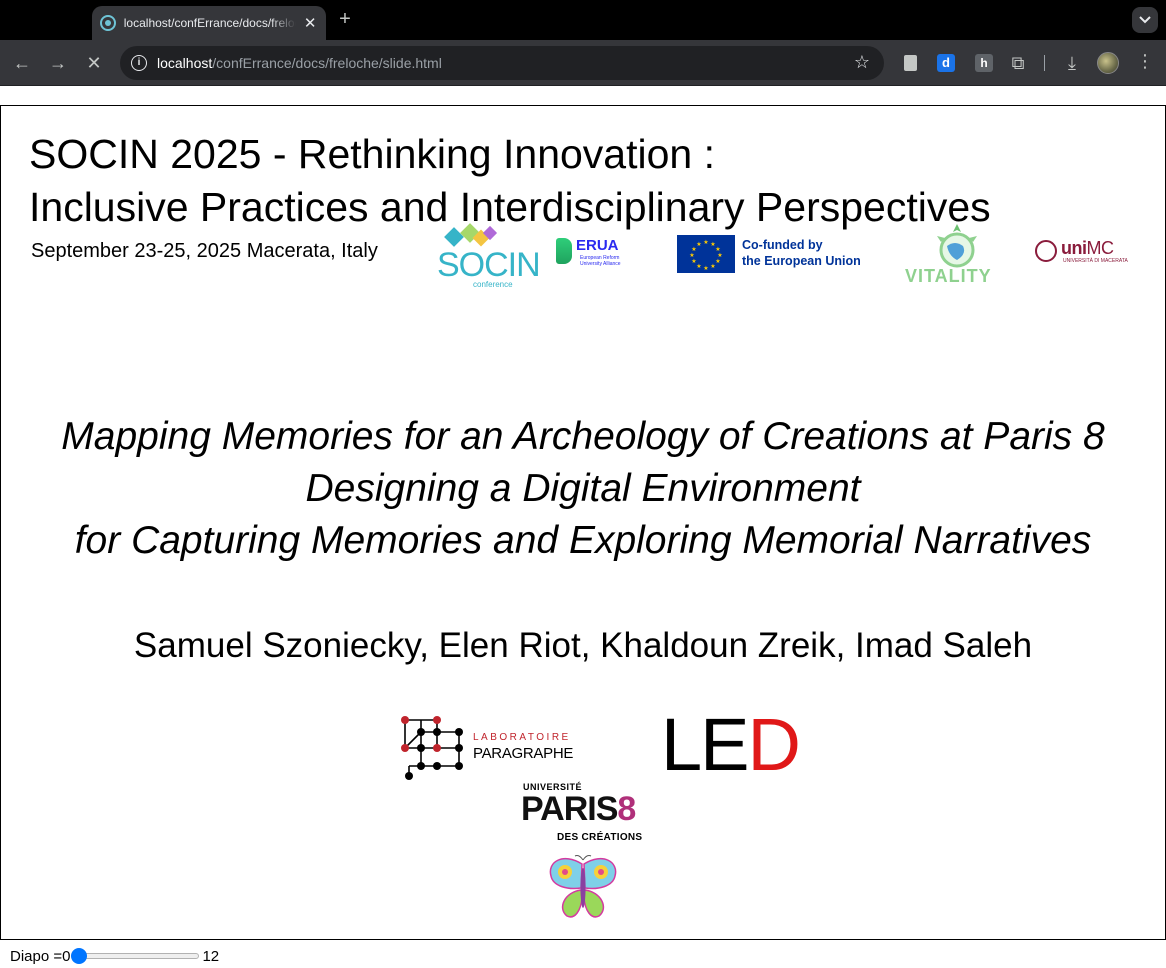 The height and width of the screenshot is (968, 1166). Describe the element at coordinates (705, 744) in the screenshot. I see `led-black-letters: LE` at that location.